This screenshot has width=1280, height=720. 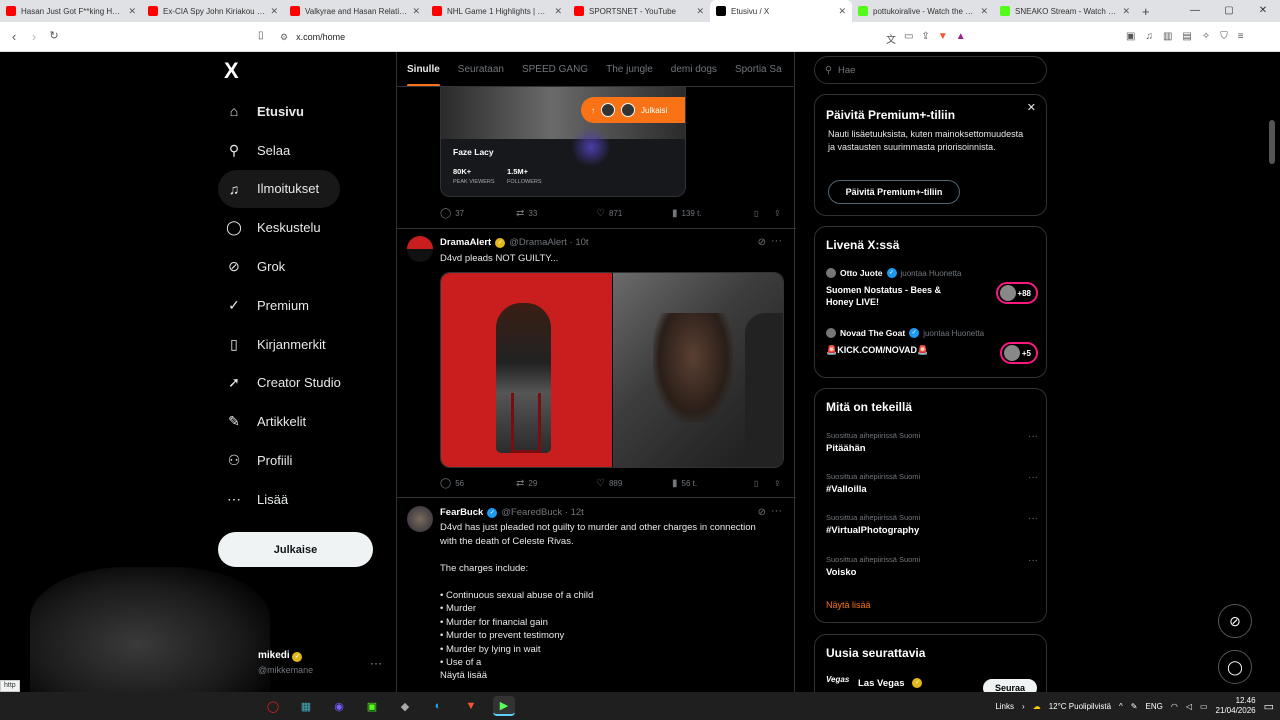 What do you see at coordinates (1272, 369) in the screenshot?
I see `page-scrollbar` at bounding box center [1272, 369].